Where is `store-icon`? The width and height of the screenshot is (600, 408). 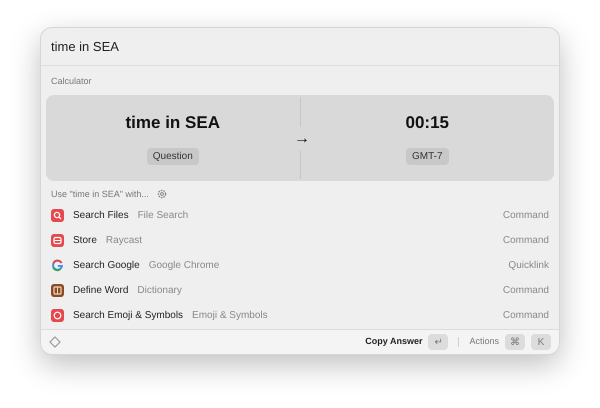
store-icon is located at coordinates (57, 240).